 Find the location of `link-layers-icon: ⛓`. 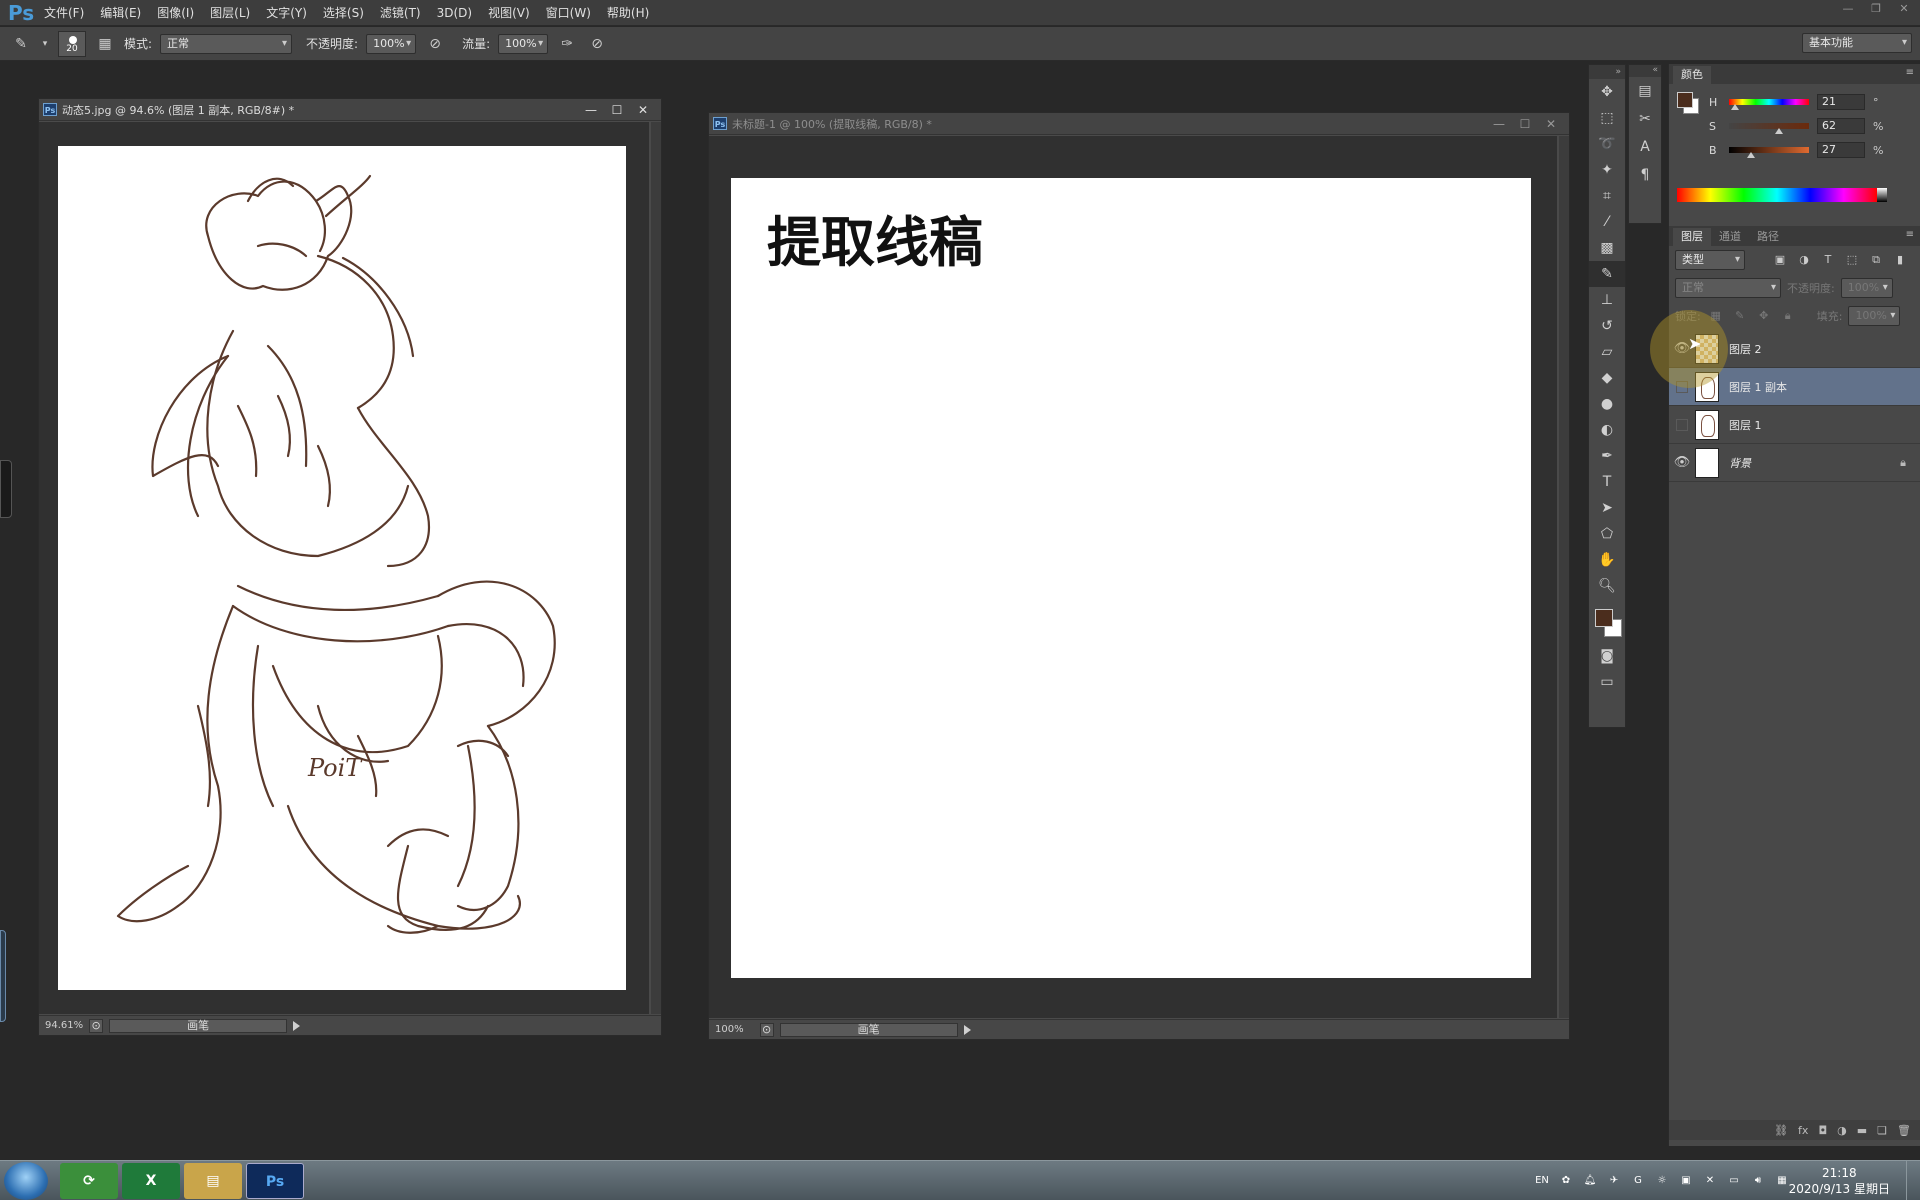

link-layers-icon: ⛓ is located at coordinates (1781, 1130).